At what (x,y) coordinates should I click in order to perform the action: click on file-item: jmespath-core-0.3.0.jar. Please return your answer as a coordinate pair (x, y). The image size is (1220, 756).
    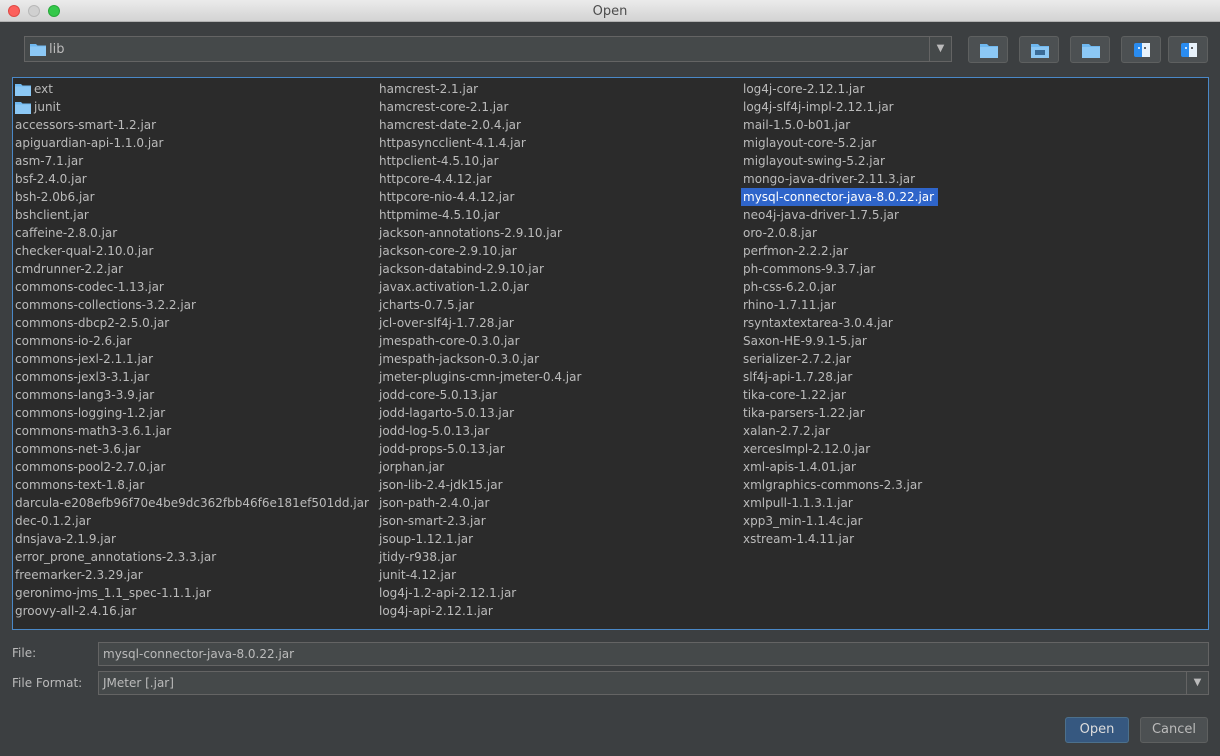
    Looking at the image, I should click on (450, 341).